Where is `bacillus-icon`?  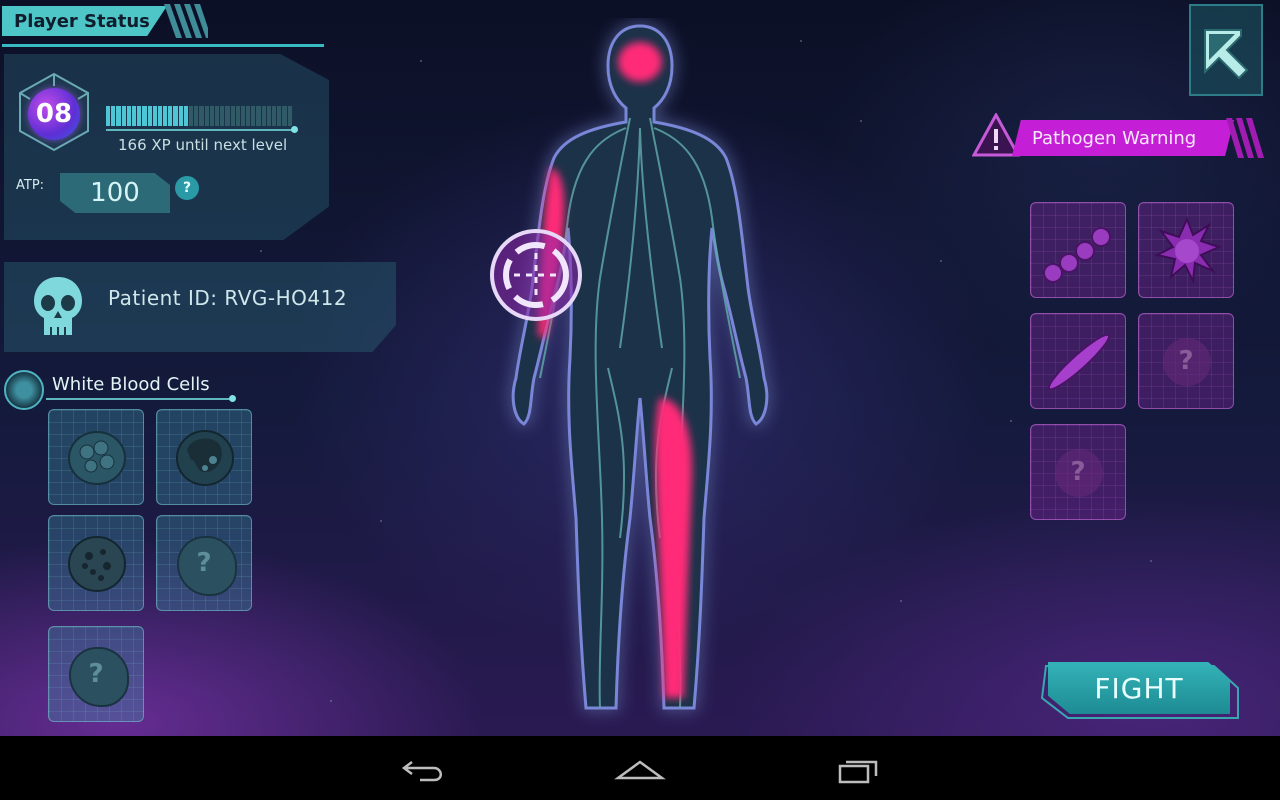 bacillus-icon is located at coordinates (1079, 362).